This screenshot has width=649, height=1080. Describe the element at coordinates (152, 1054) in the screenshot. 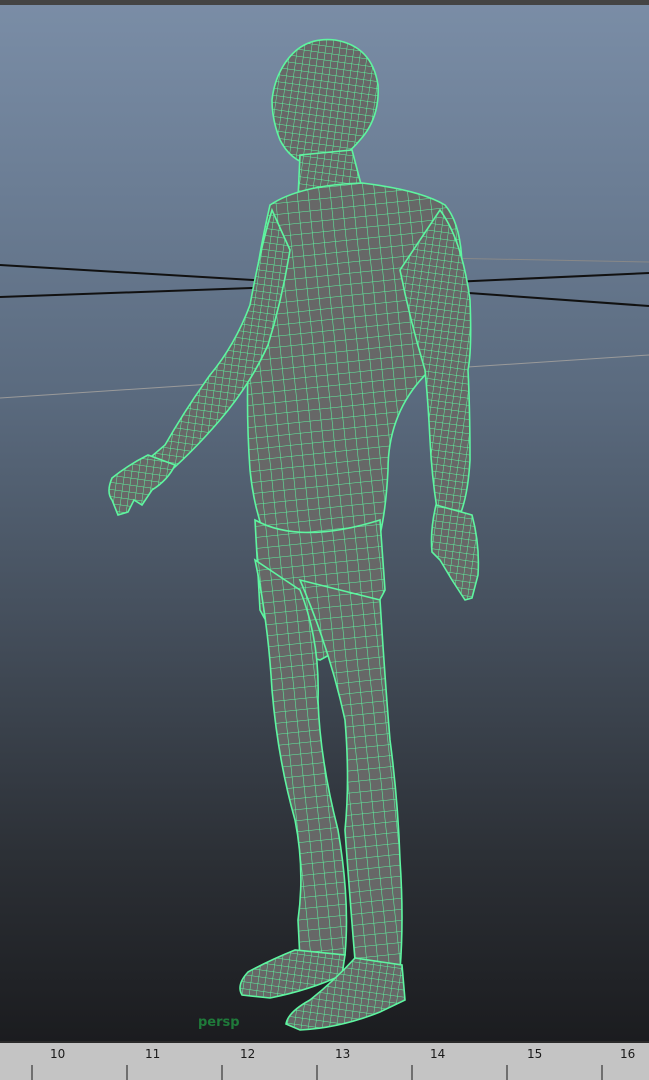

I see `frame-label: 11` at that location.